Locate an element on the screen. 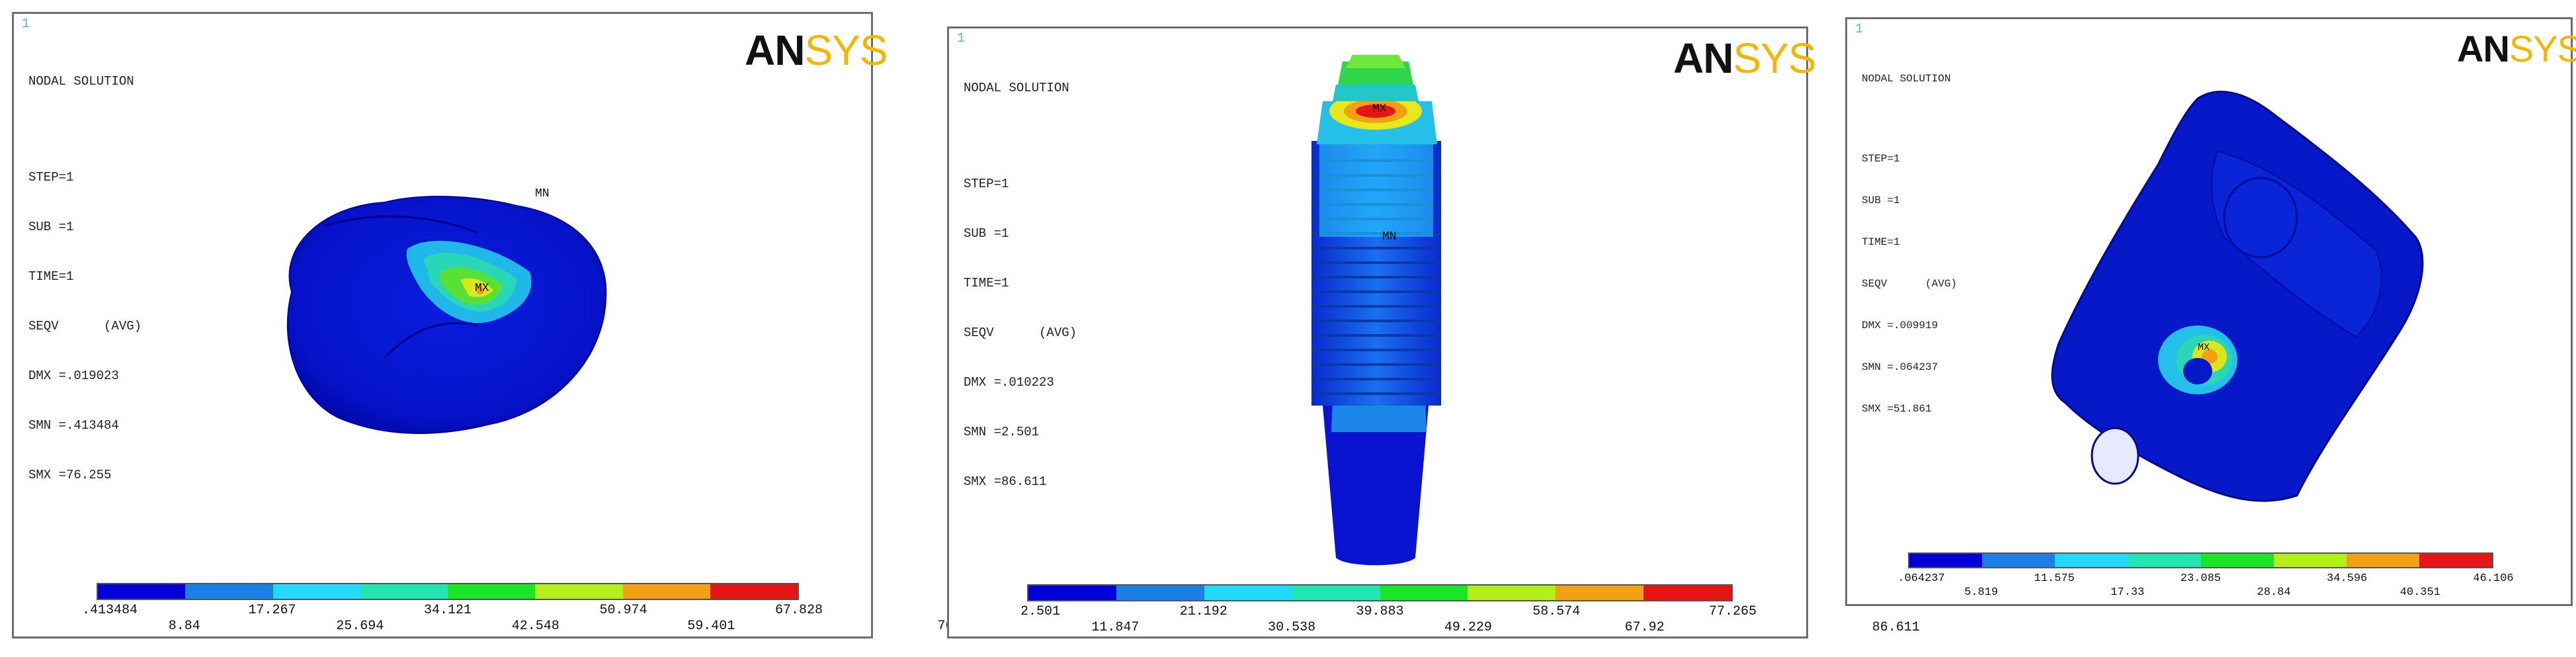 The width and height of the screenshot is (2576, 657). legend-tick-label: 5.819 is located at coordinates (1981, 592).